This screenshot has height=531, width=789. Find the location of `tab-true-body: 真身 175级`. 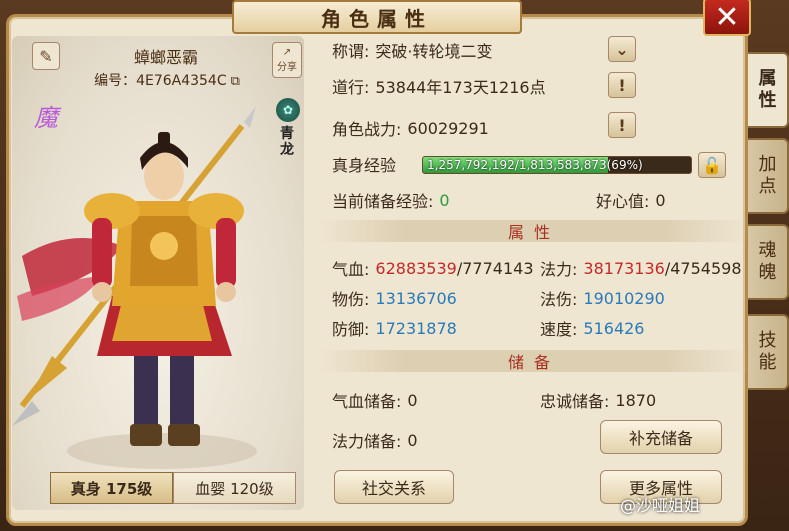

tab-true-body: 真身 175级 is located at coordinates (111, 488).